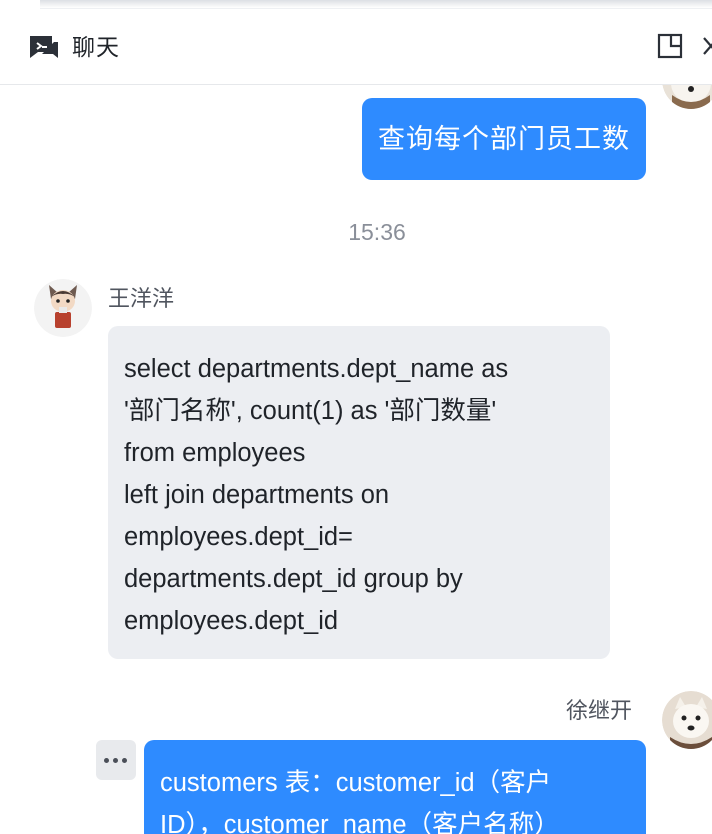 The width and height of the screenshot is (712, 834). Describe the element at coordinates (707, 46) in the screenshot. I see `close-icon` at that location.